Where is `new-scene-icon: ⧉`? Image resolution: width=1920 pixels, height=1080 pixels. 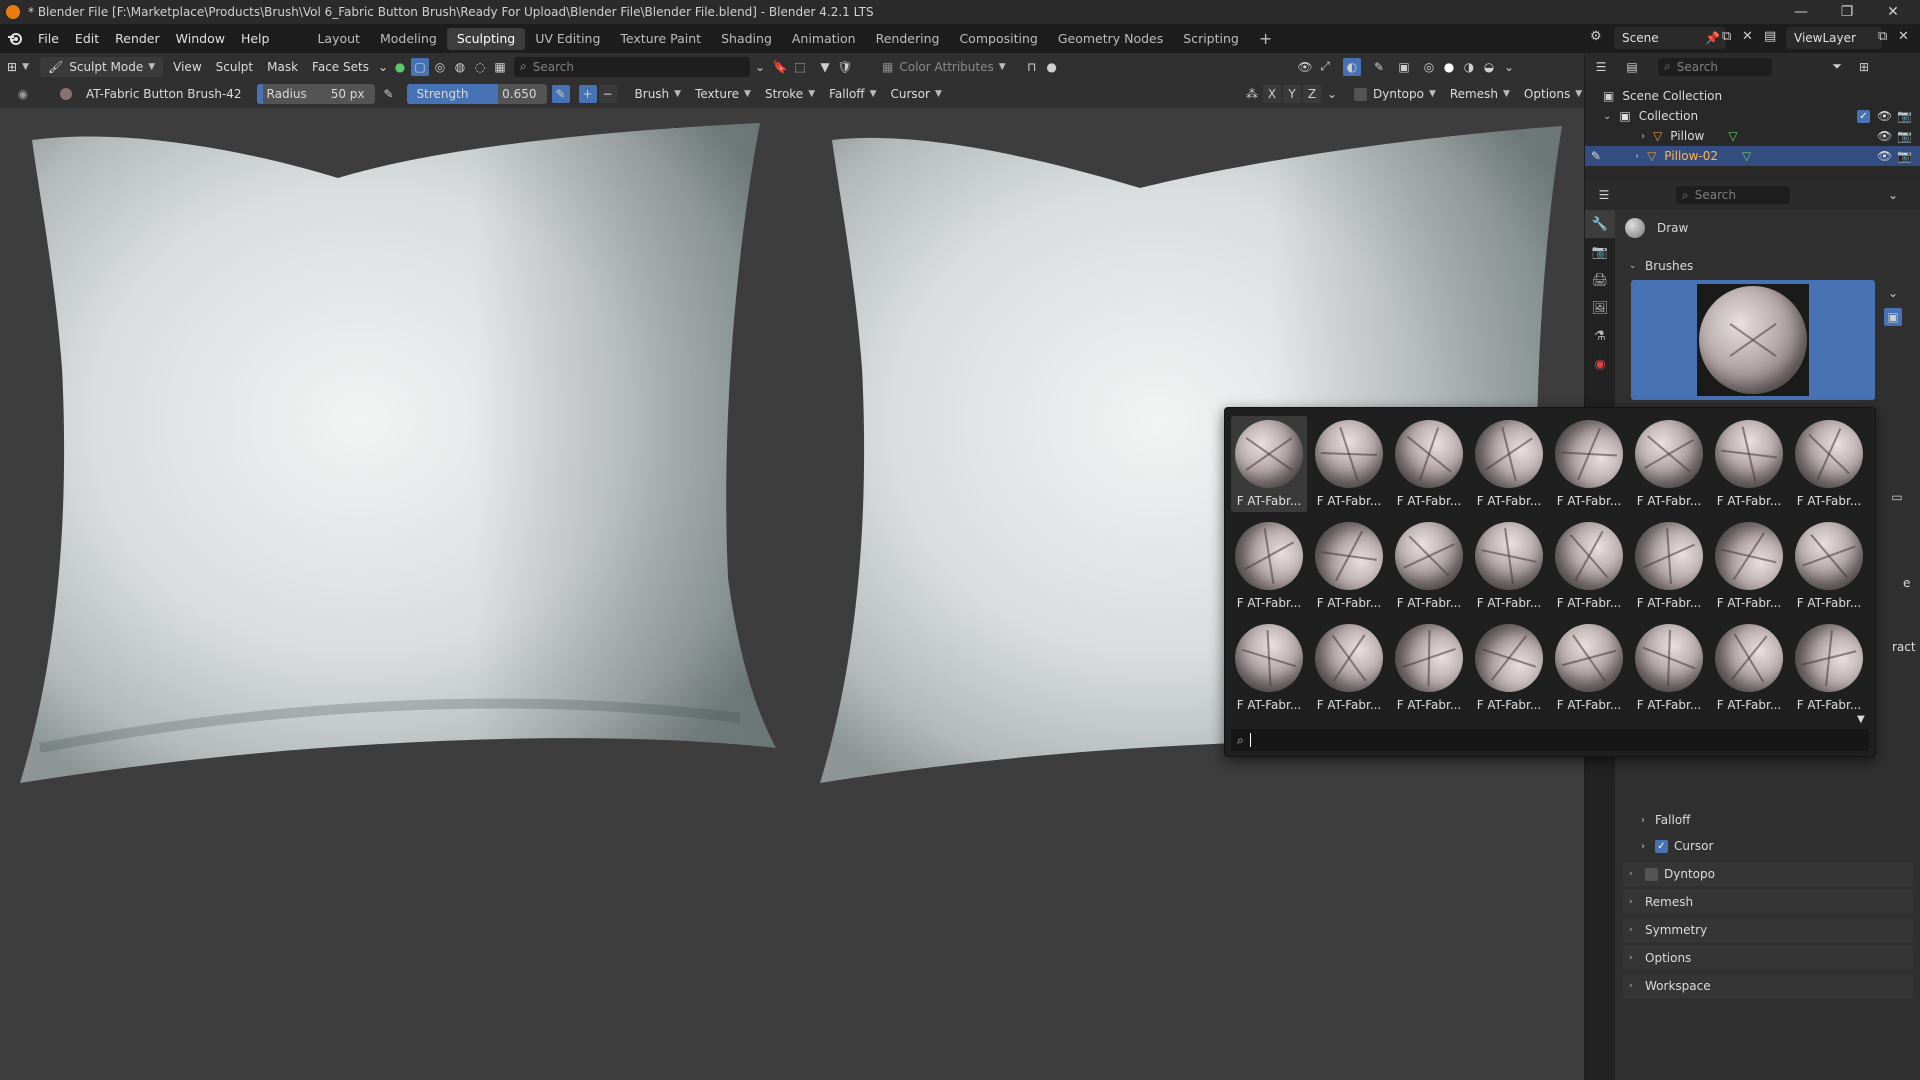
new-scene-icon: ⧉ is located at coordinates (1726, 36).